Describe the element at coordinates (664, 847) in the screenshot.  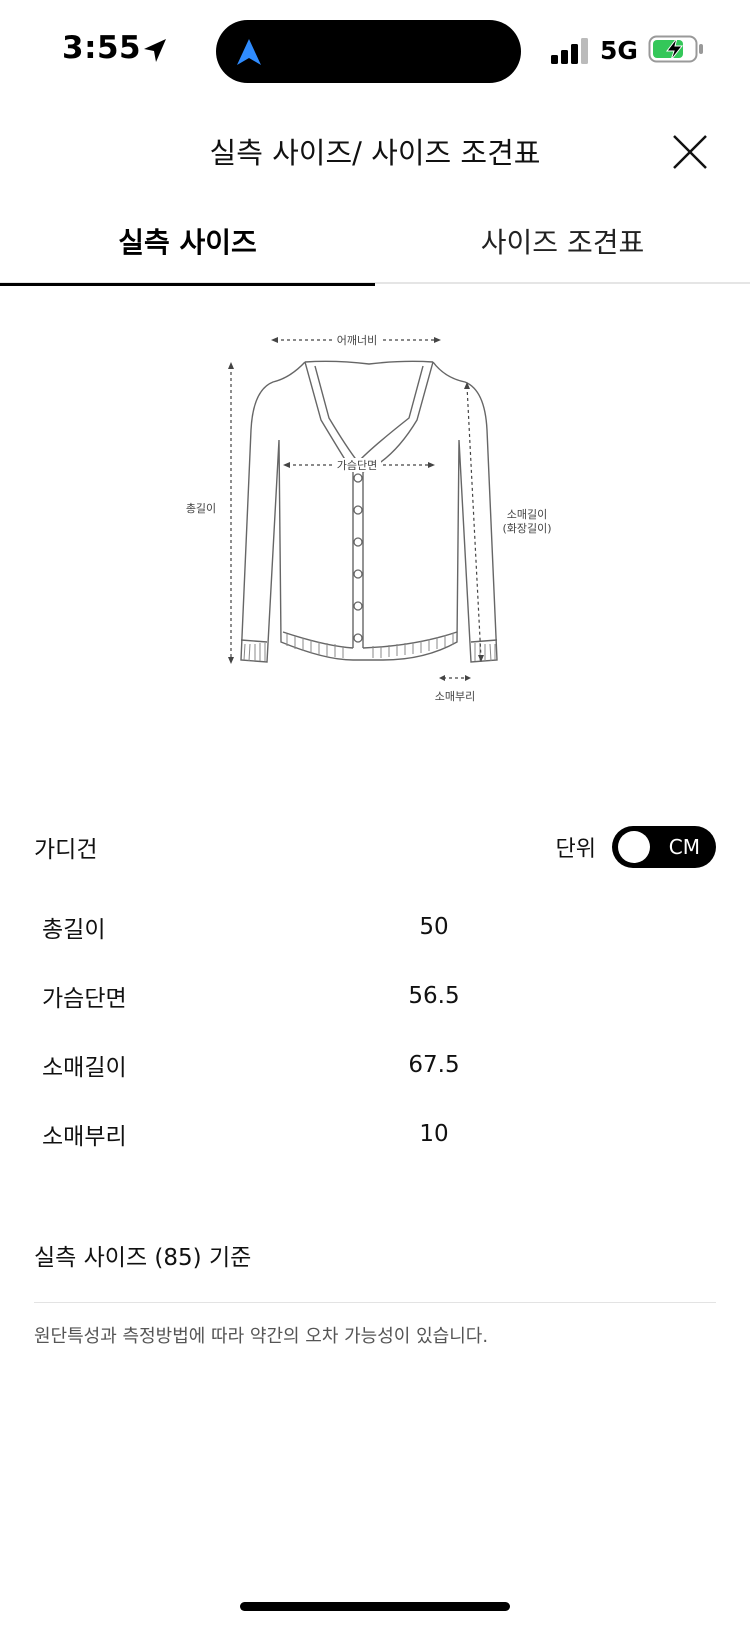
I see `unit-toggle: CM` at that location.